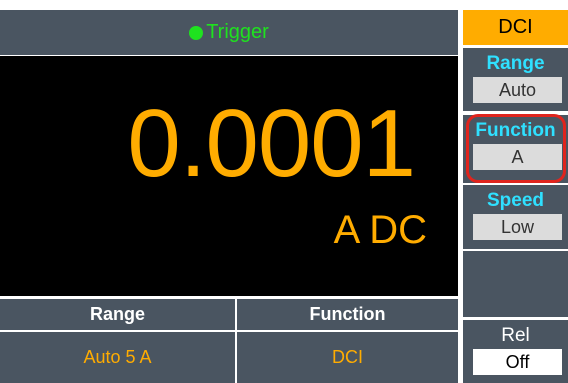 This screenshot has width=568, height=383. Describe the element at coordinates (515, 27) in the screenshot. I see `mode-badge: DCI` at that location.